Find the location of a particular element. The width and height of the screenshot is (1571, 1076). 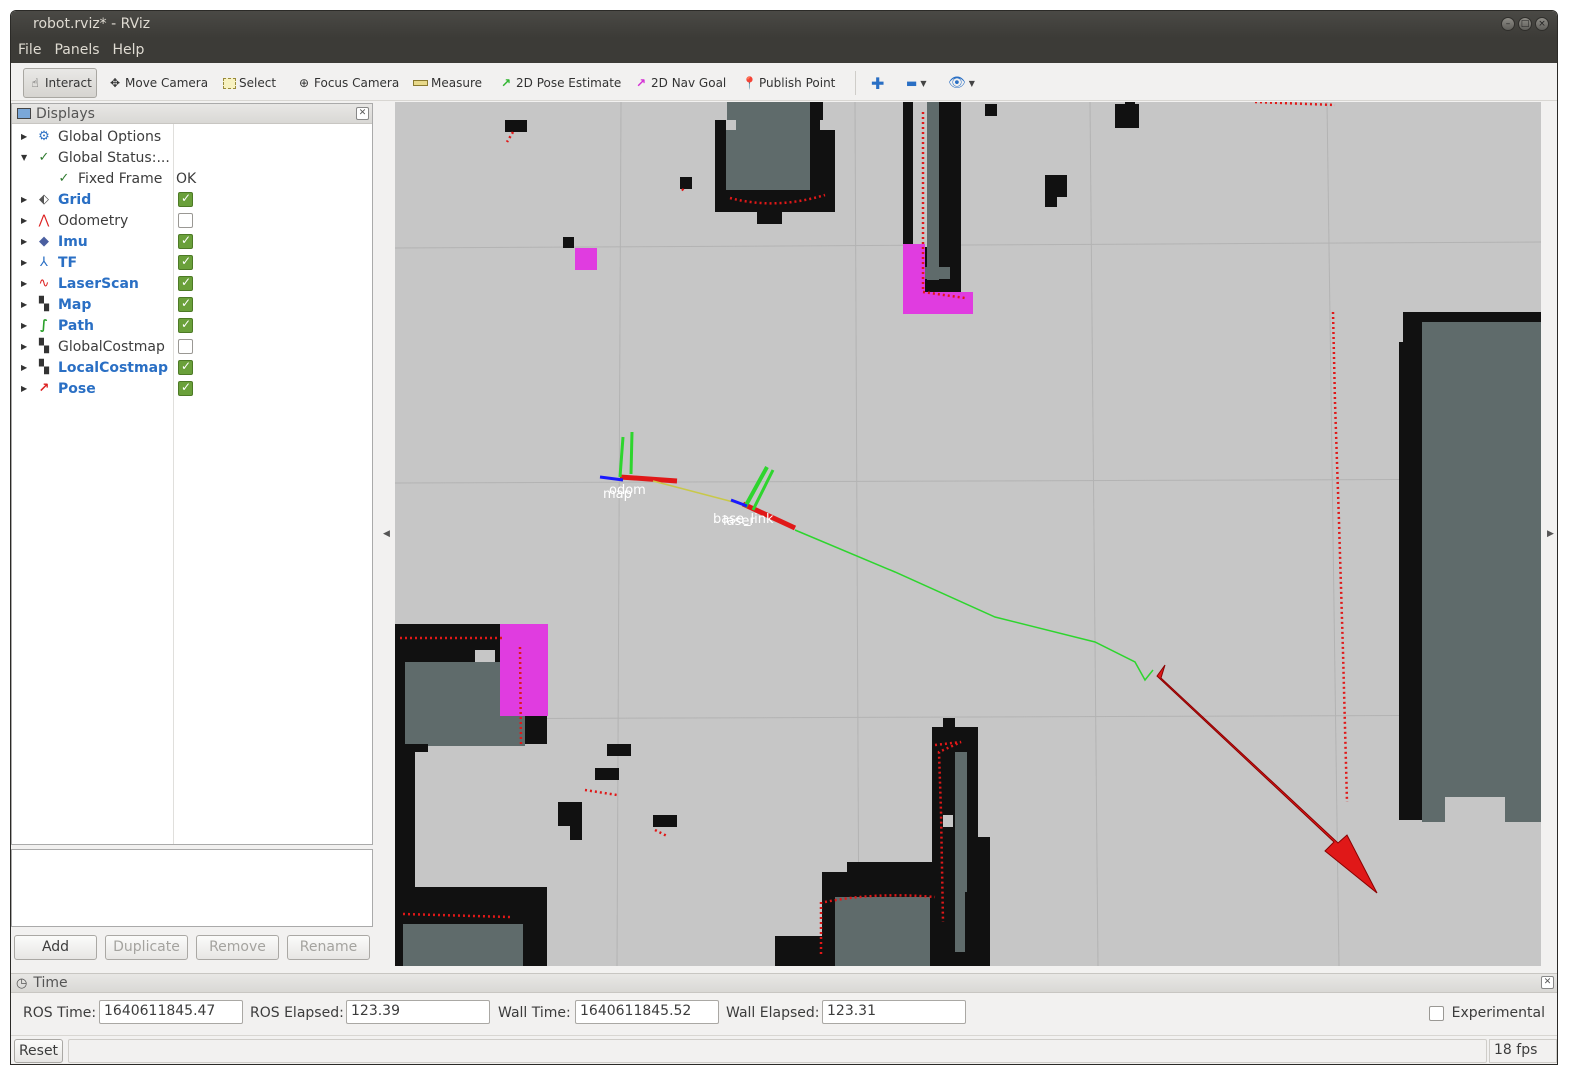

remove-button: Remove is located at coordinates (237, 947).